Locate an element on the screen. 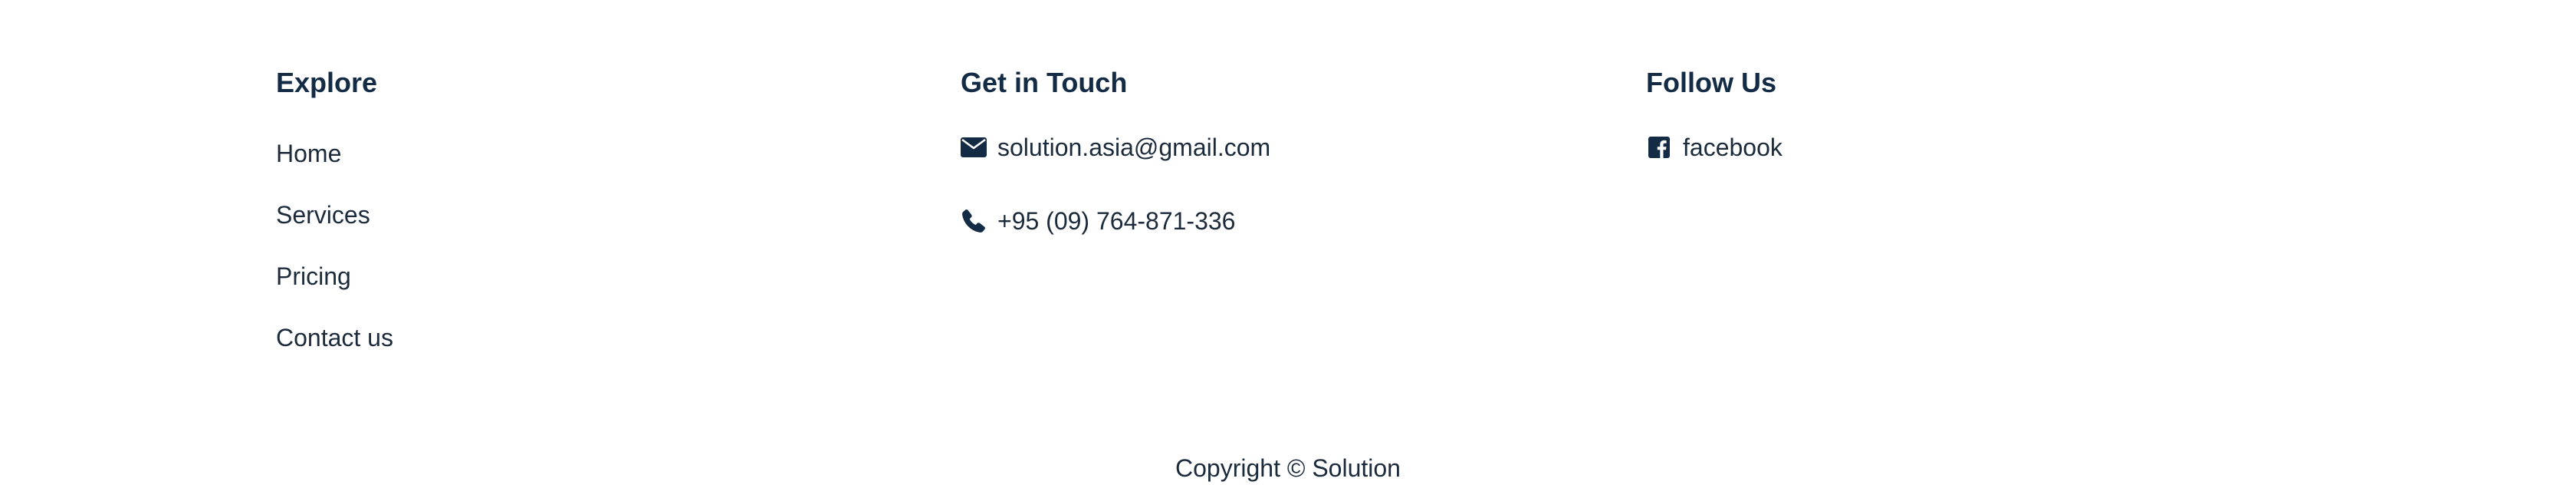  facebook-square-icon is located at coordinates (1659, 147).